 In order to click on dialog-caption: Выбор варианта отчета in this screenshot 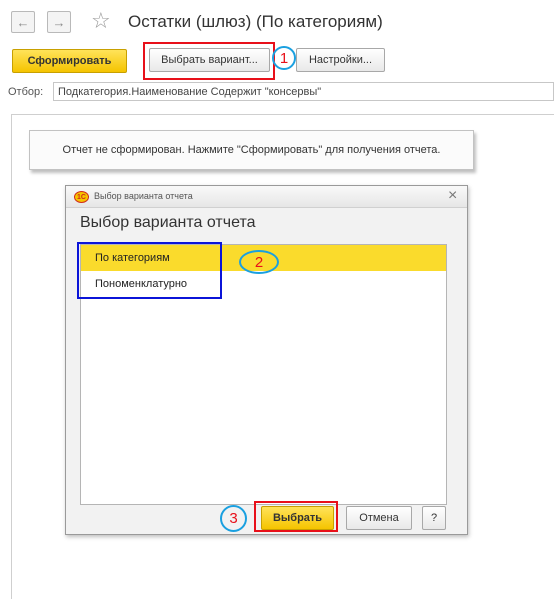, I will do `click(143, 196)`.